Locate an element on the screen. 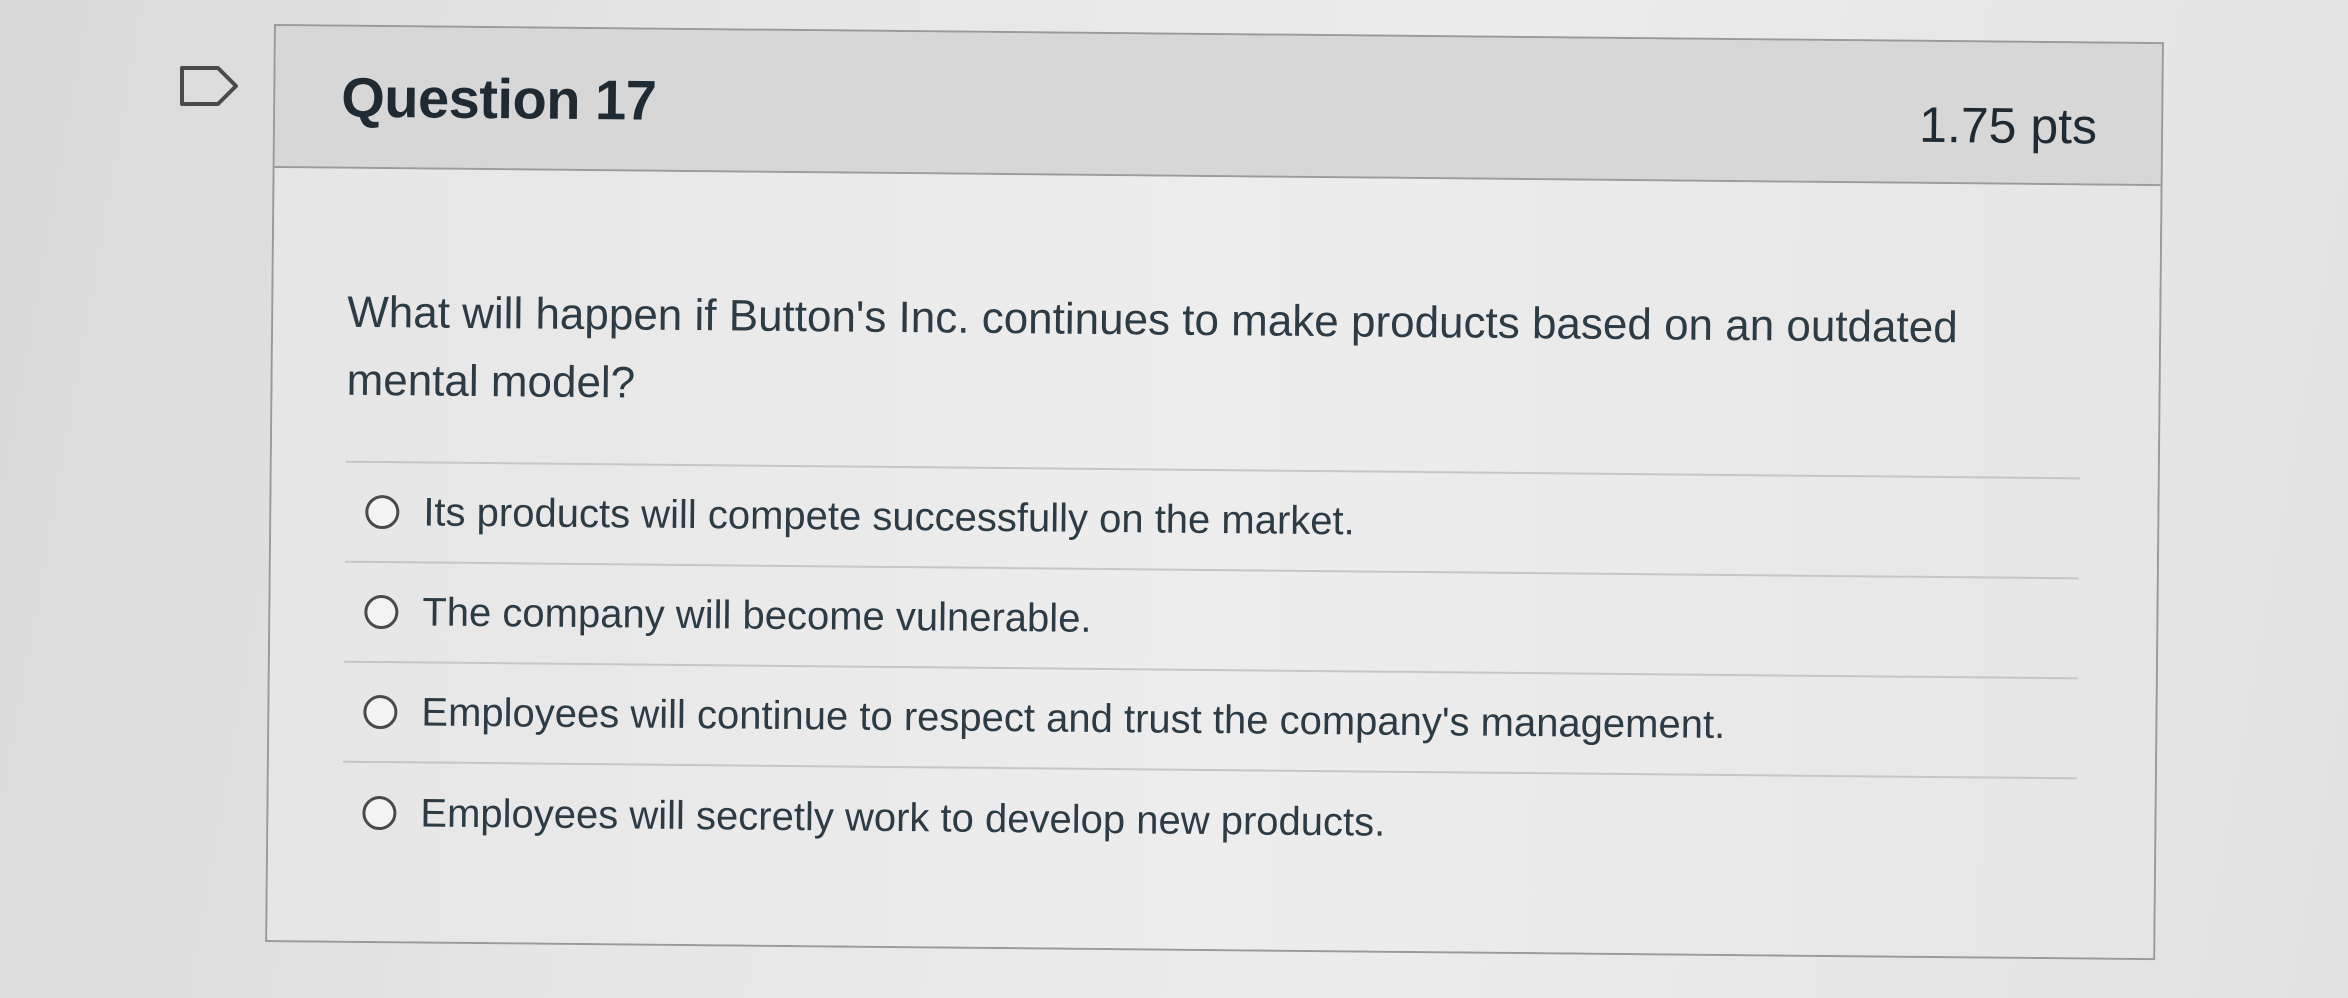  answer-option: The company will become vulnerable. is located at coordinates (1211, 621).